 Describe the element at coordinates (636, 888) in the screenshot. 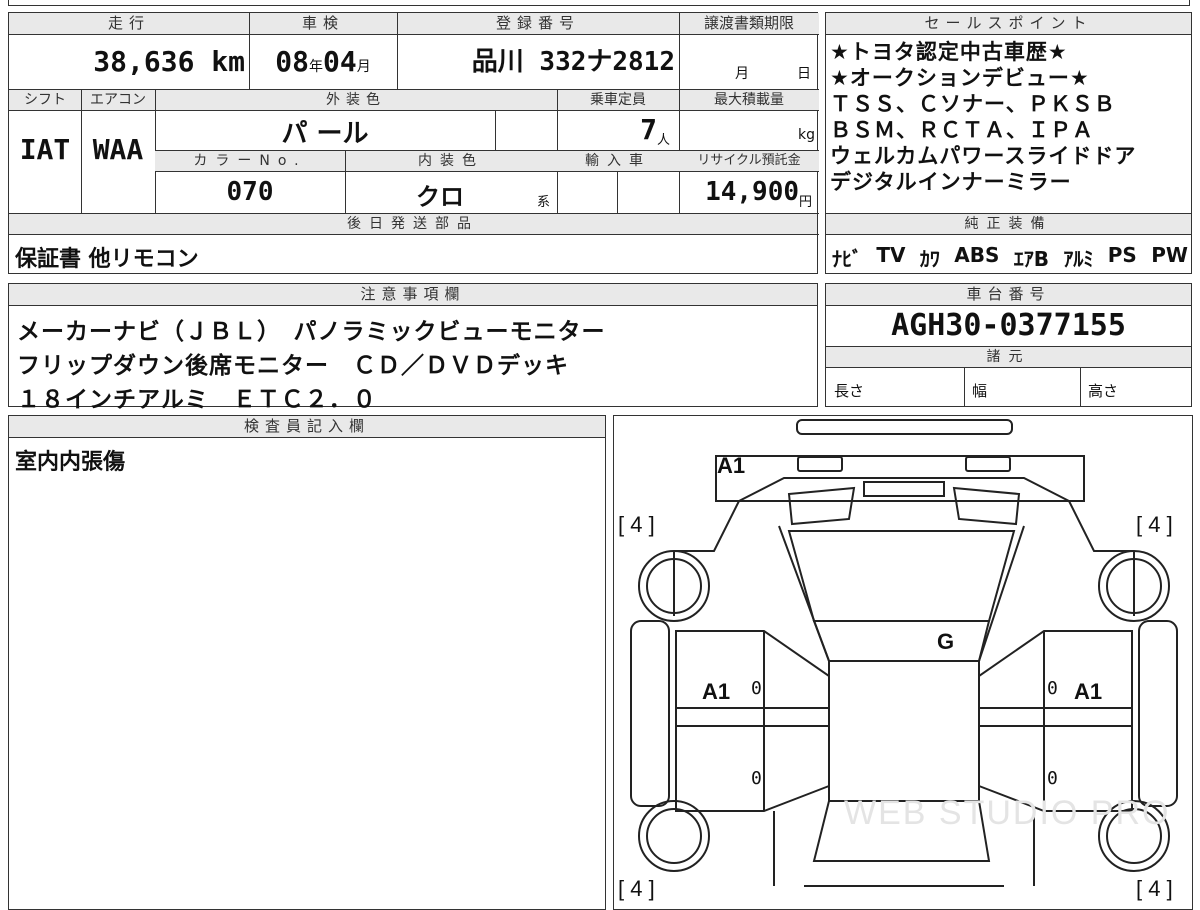

I see `tire-rear-left: [ 4 ]` at that location.